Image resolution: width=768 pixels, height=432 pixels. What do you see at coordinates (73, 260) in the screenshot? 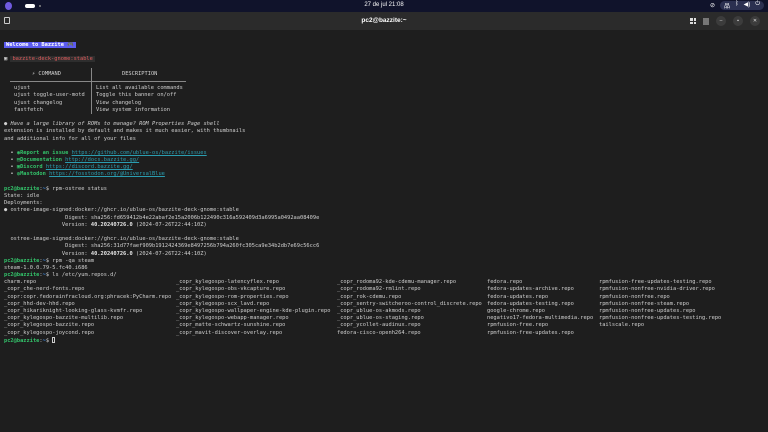
I see `command: rpm -qa steam` at bounding box center [73, 260].